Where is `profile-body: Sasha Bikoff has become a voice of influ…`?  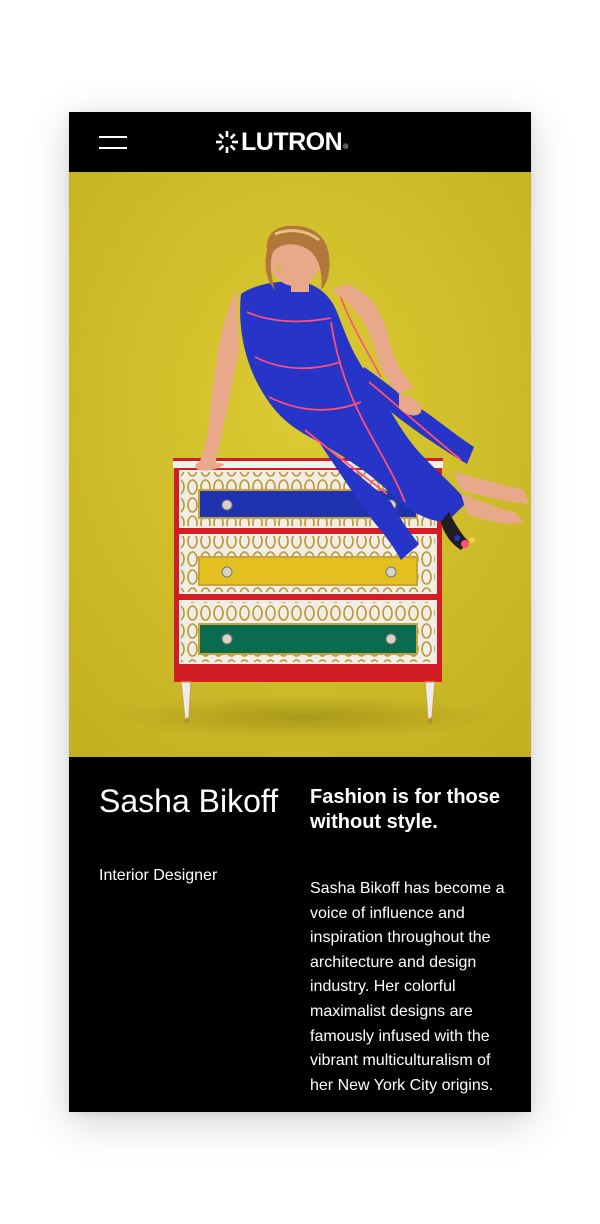
profile-body: Sasha Bikoff has become a voice of influ… is located at coordinates (407, 987).